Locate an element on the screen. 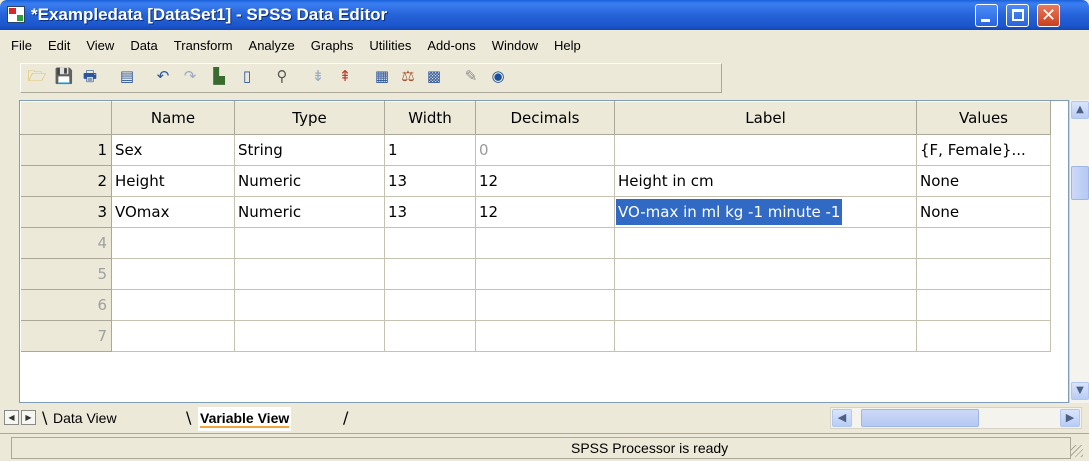 The height and width of the screenshot is (461, 1089). row-number: 5 is located at coordinates (66, 274).